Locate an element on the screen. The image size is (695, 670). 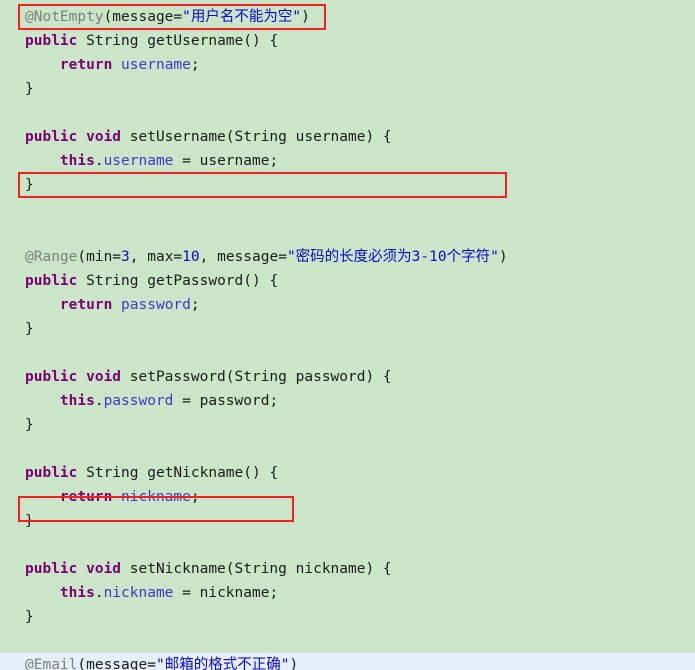
token-num: 10 is located at coordinates (191, 257).